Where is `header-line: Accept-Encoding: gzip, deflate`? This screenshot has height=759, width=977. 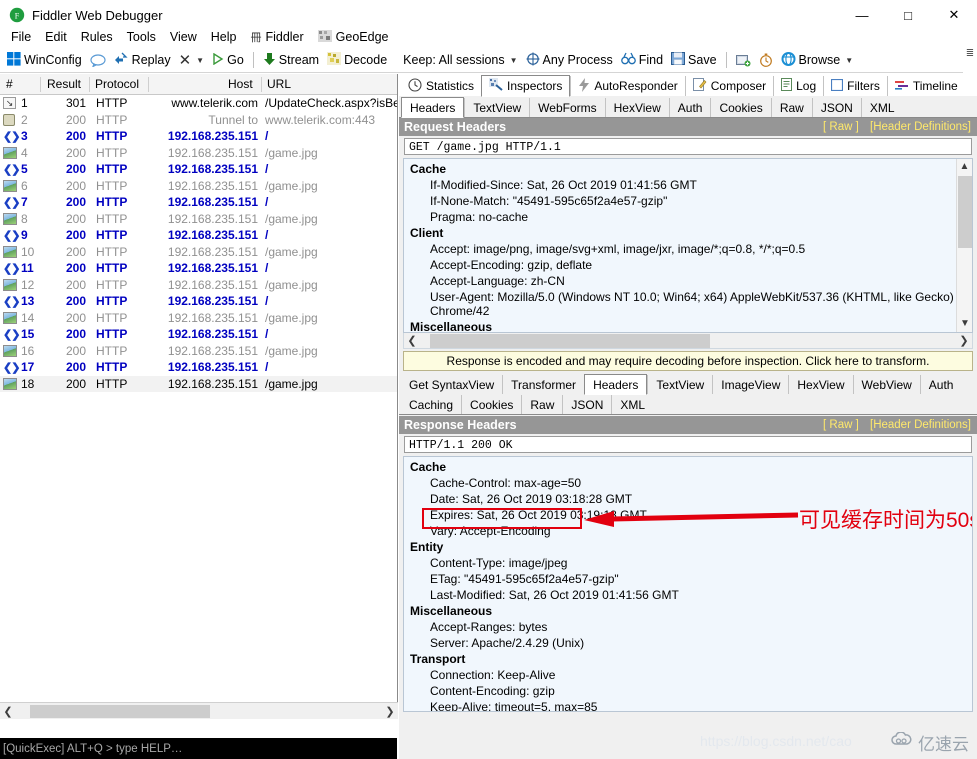
header-line: Accept-Encoding: gzip, deflate is located at coordinates (688, 265).